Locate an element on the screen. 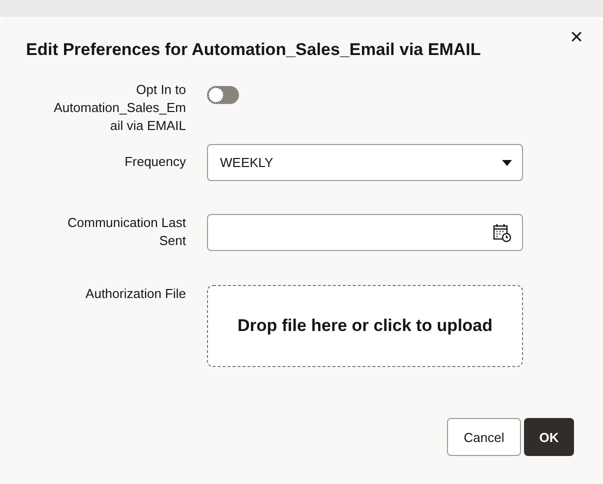  toggle-switch is located at coordinates (223, 95).